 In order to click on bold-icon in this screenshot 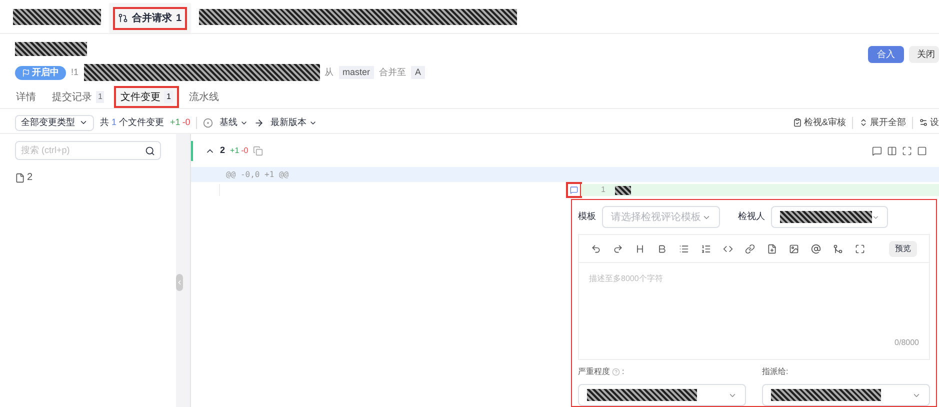, I will do `click(662, 249)`.